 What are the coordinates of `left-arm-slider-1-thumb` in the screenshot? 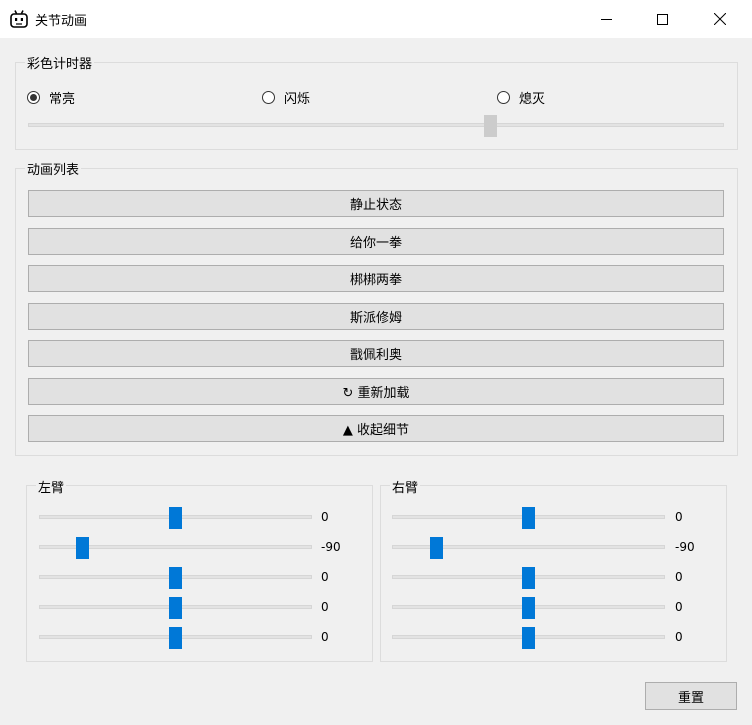 It's located at (175, 518).